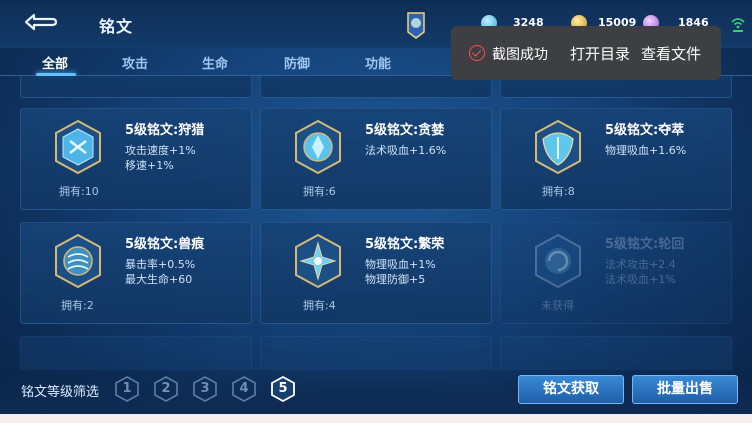 The width and height of the screenshot is (752, 423). Describe the element at coordinates (738, 25) in the screenshot. I see `wifi-icon` at that location.